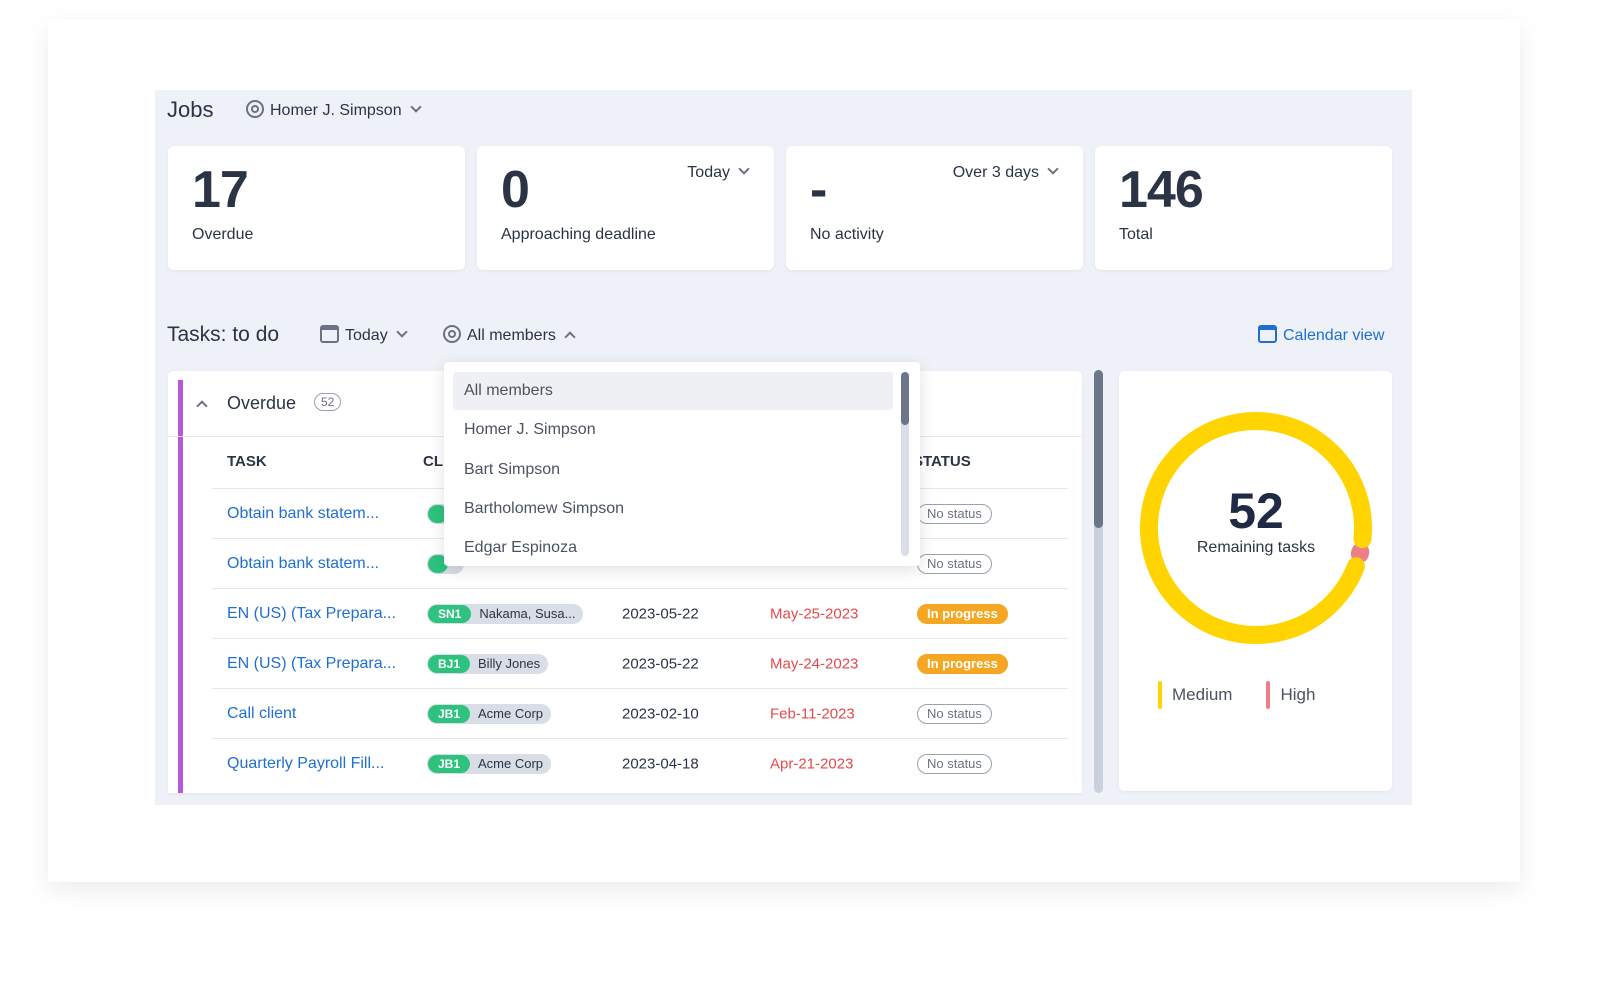 Image resolution: width=1600 pixels, height=986 pixels. I want to click on client-code: SN1, so click(450, 613).